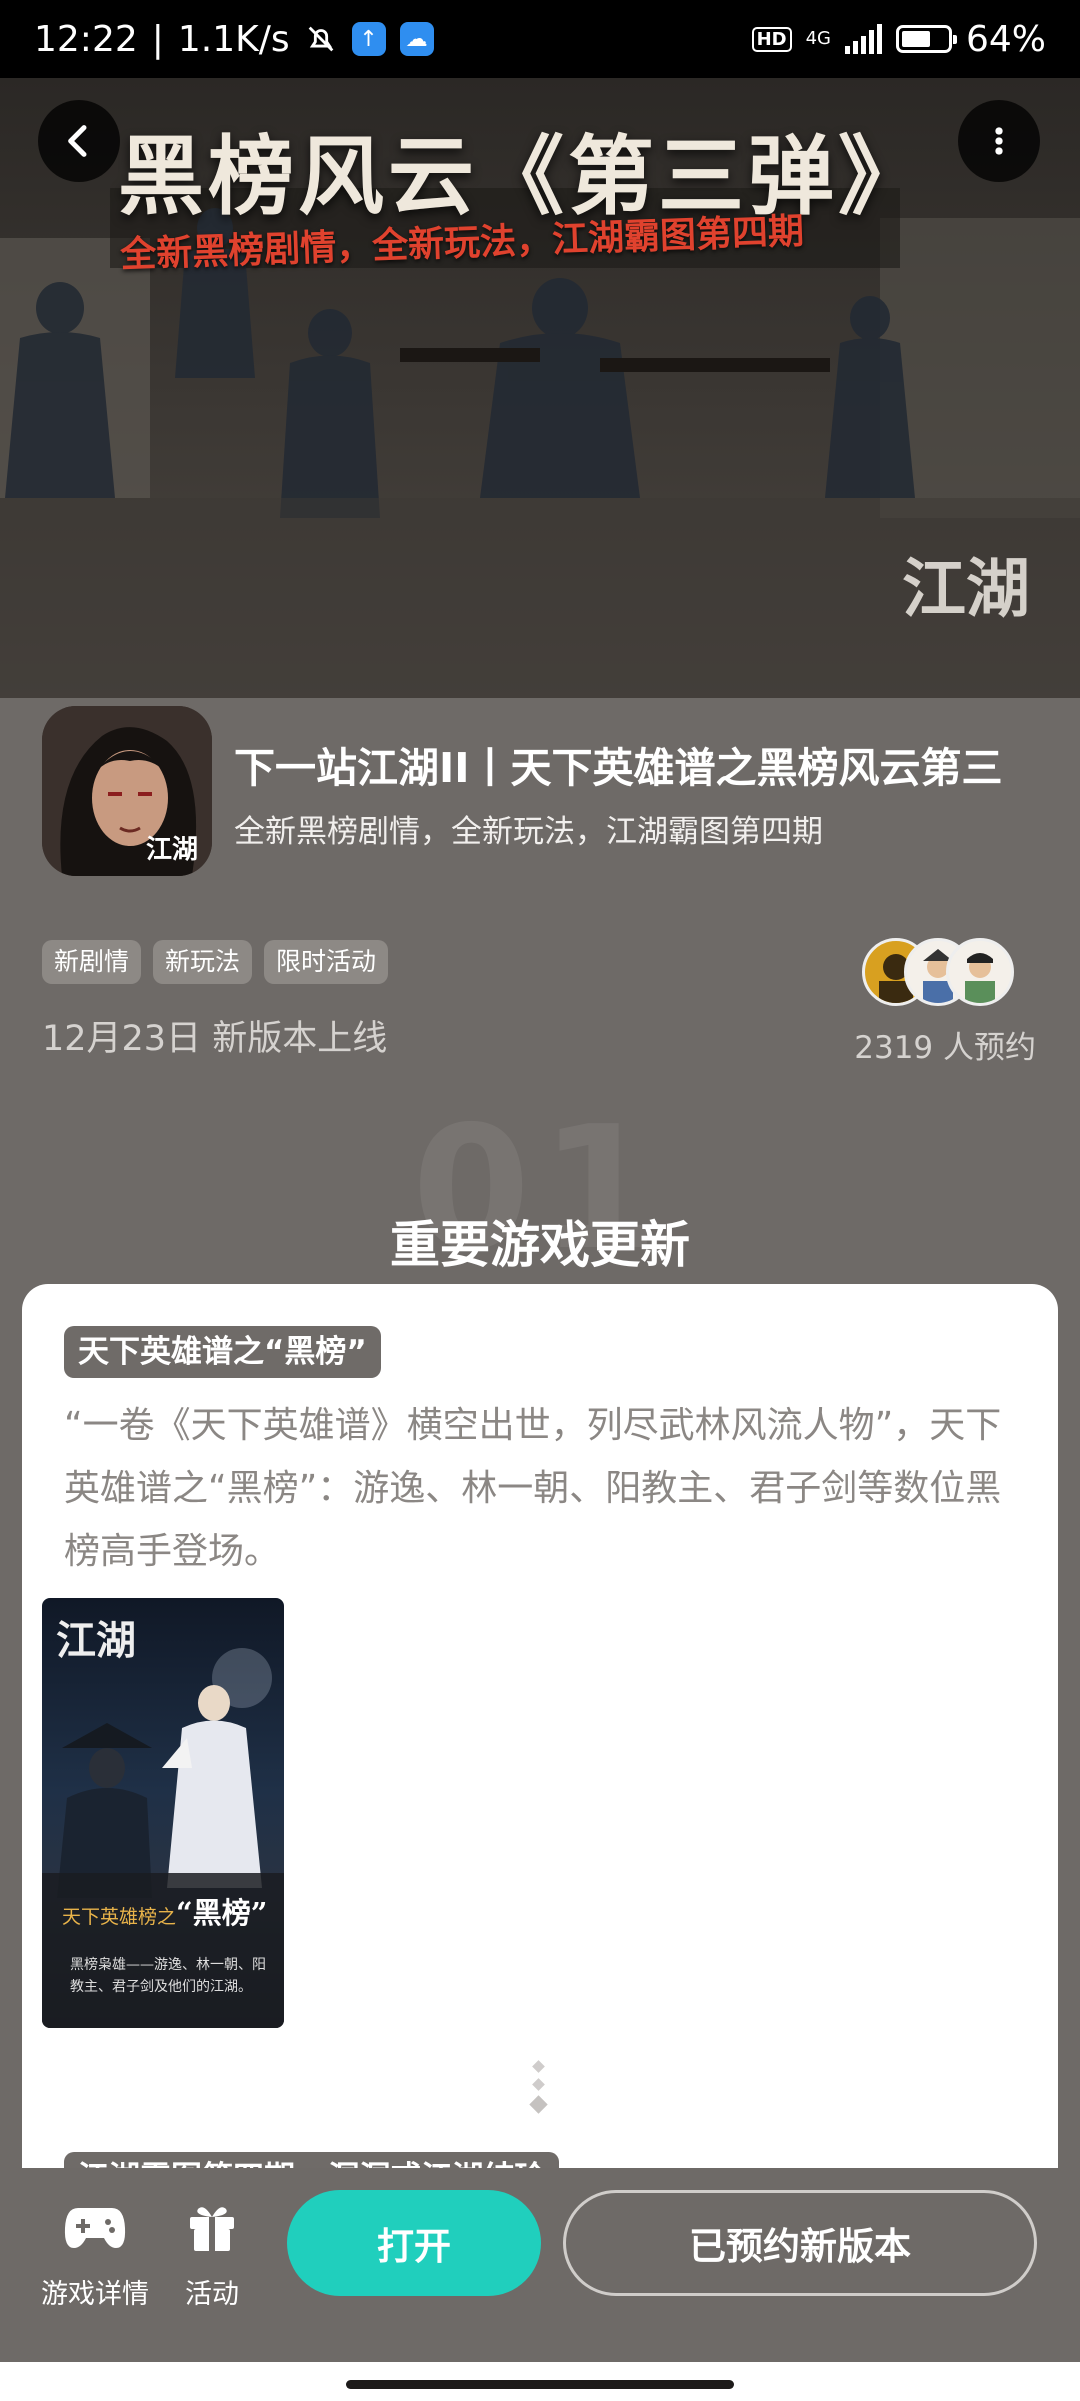 Image resolution: width=1080 pixels, height=2401 pixels. I want to click on reserve-count: 2319 人预约, so click(945, 1048).